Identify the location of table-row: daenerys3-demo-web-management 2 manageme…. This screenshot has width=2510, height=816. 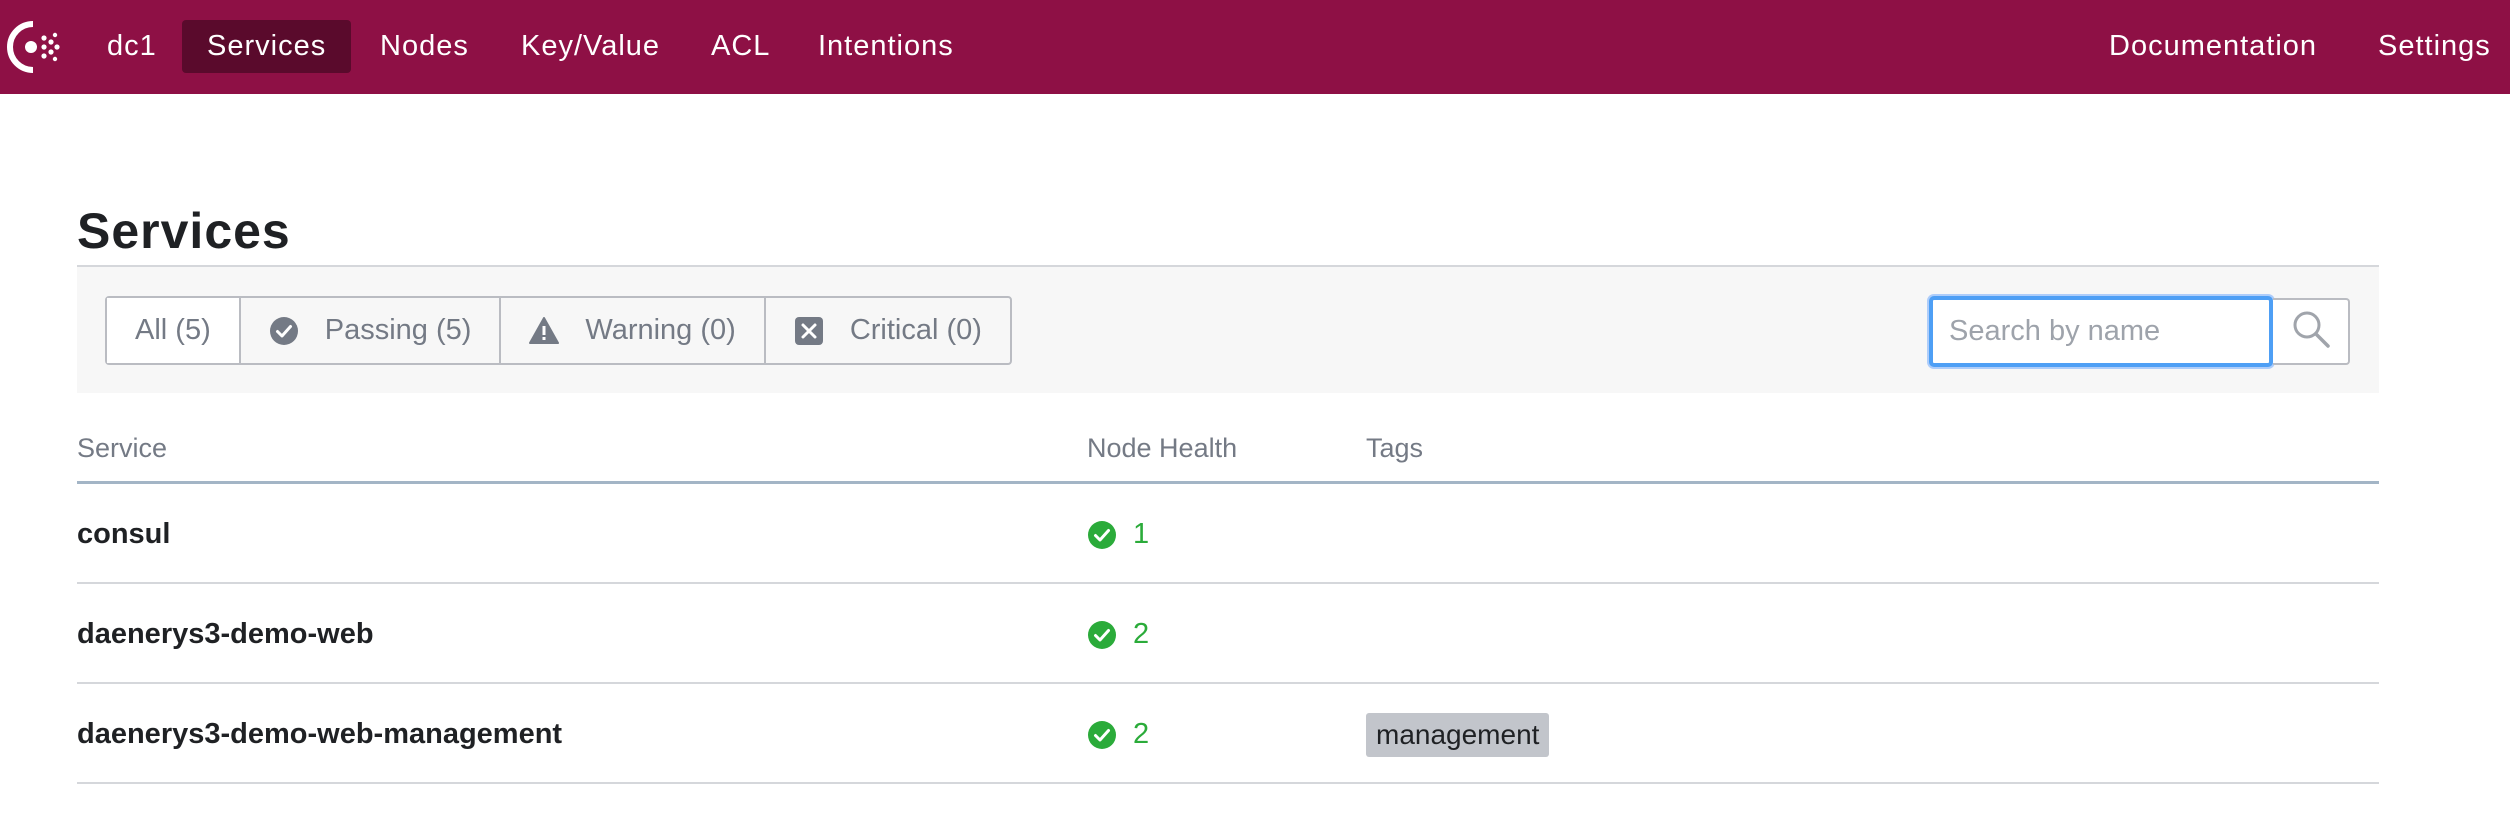
(1228, 734).